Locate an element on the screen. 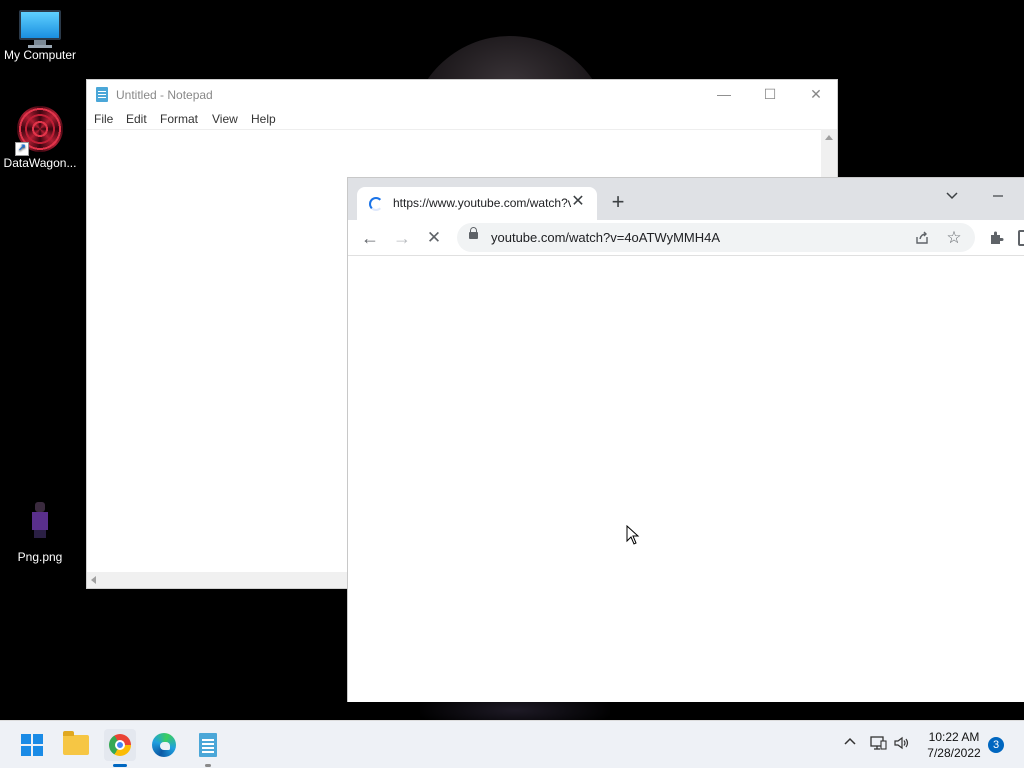 This screenshot has width=1024, height=768. loading-spinner-icon is located at coordinates (376, 204).